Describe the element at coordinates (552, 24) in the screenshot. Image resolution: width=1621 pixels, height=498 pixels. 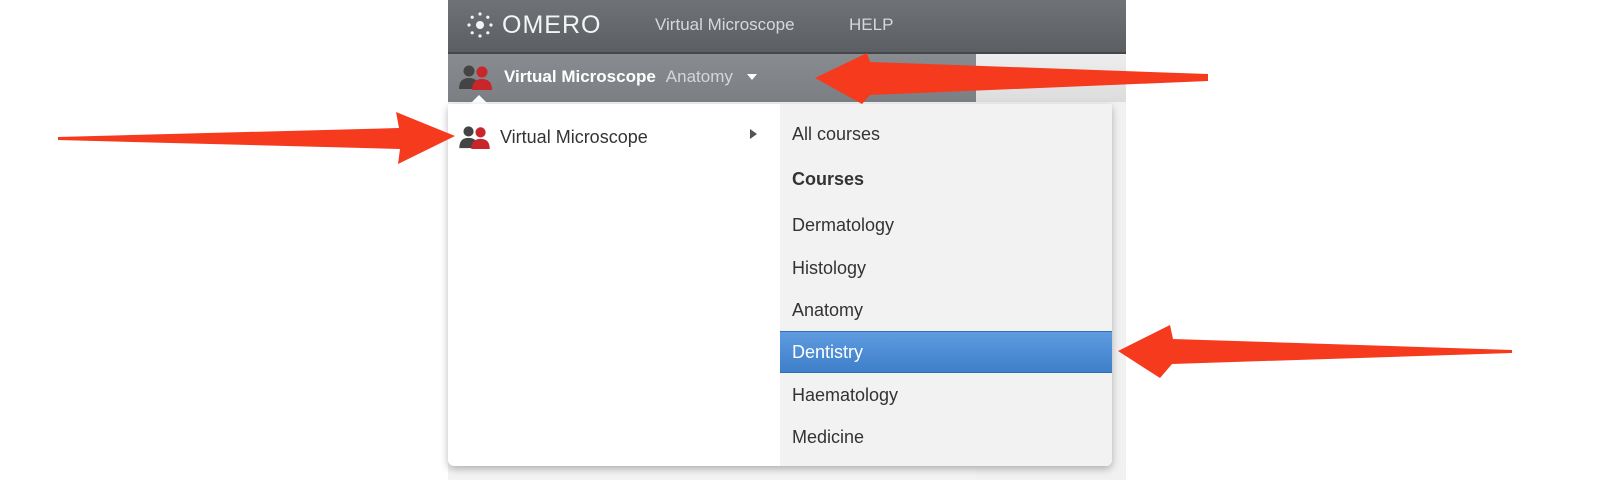
I see `logo-text: OMERO` at that location.